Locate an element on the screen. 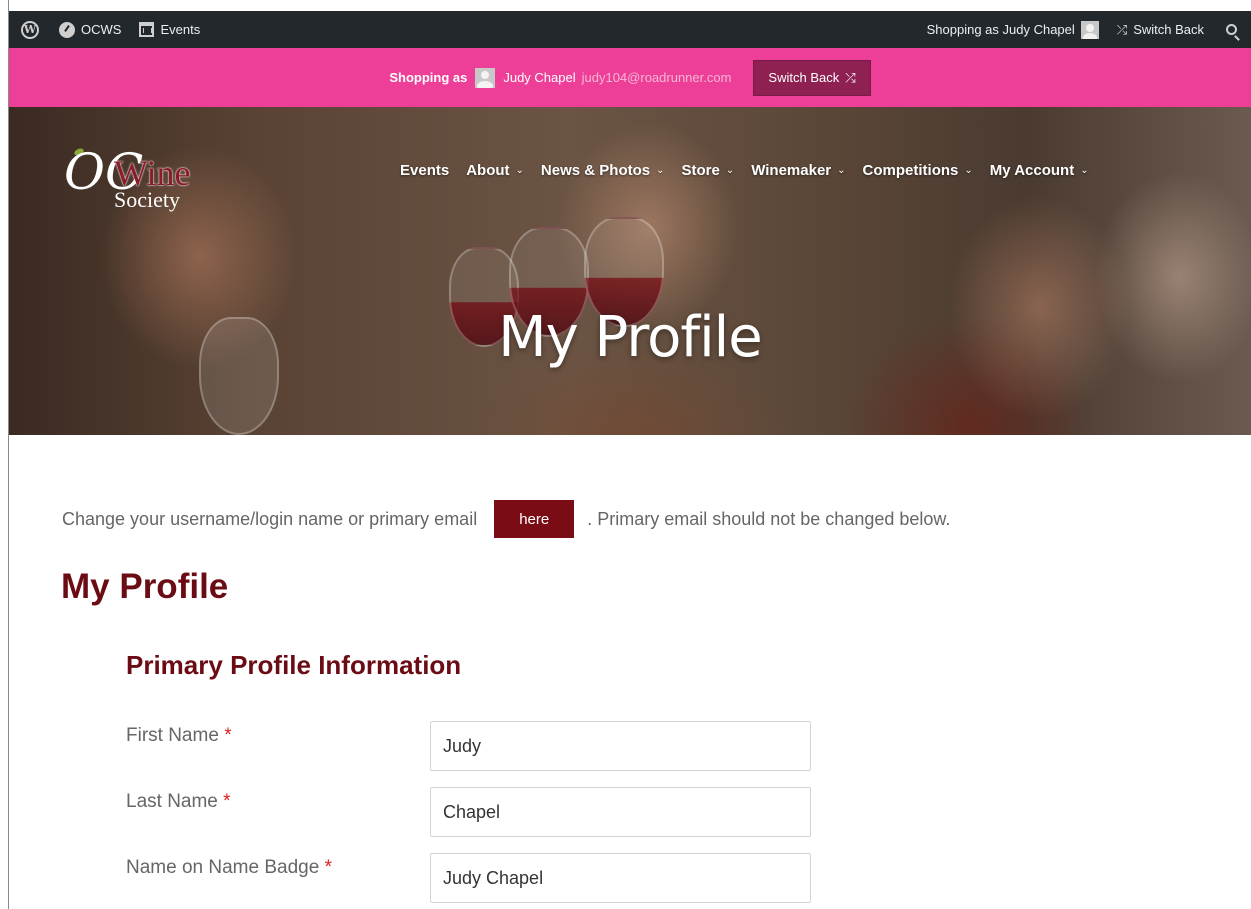  logo-society: Society is located at coordinates (147, 199).